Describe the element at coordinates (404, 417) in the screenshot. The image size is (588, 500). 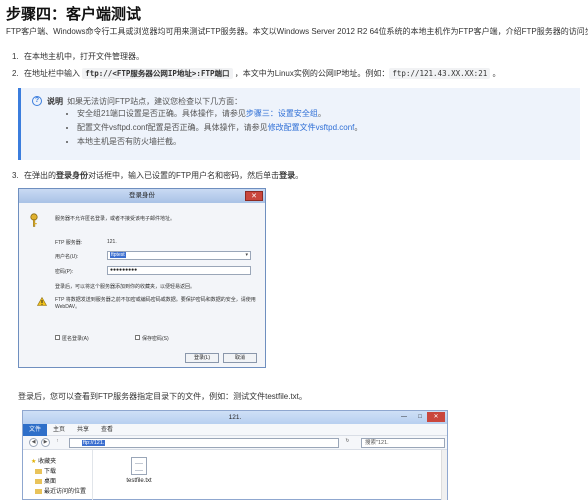
I see `minimize-button: —` at that location.